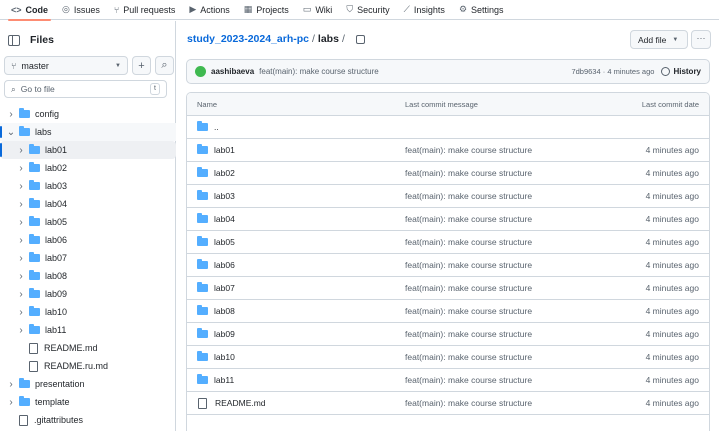 This screenshot has width=719, height=431. What do you see at coordinates (224, 219) in the screenshot?
I see `file-name-link: lab04` at bounding box center [224, 219].